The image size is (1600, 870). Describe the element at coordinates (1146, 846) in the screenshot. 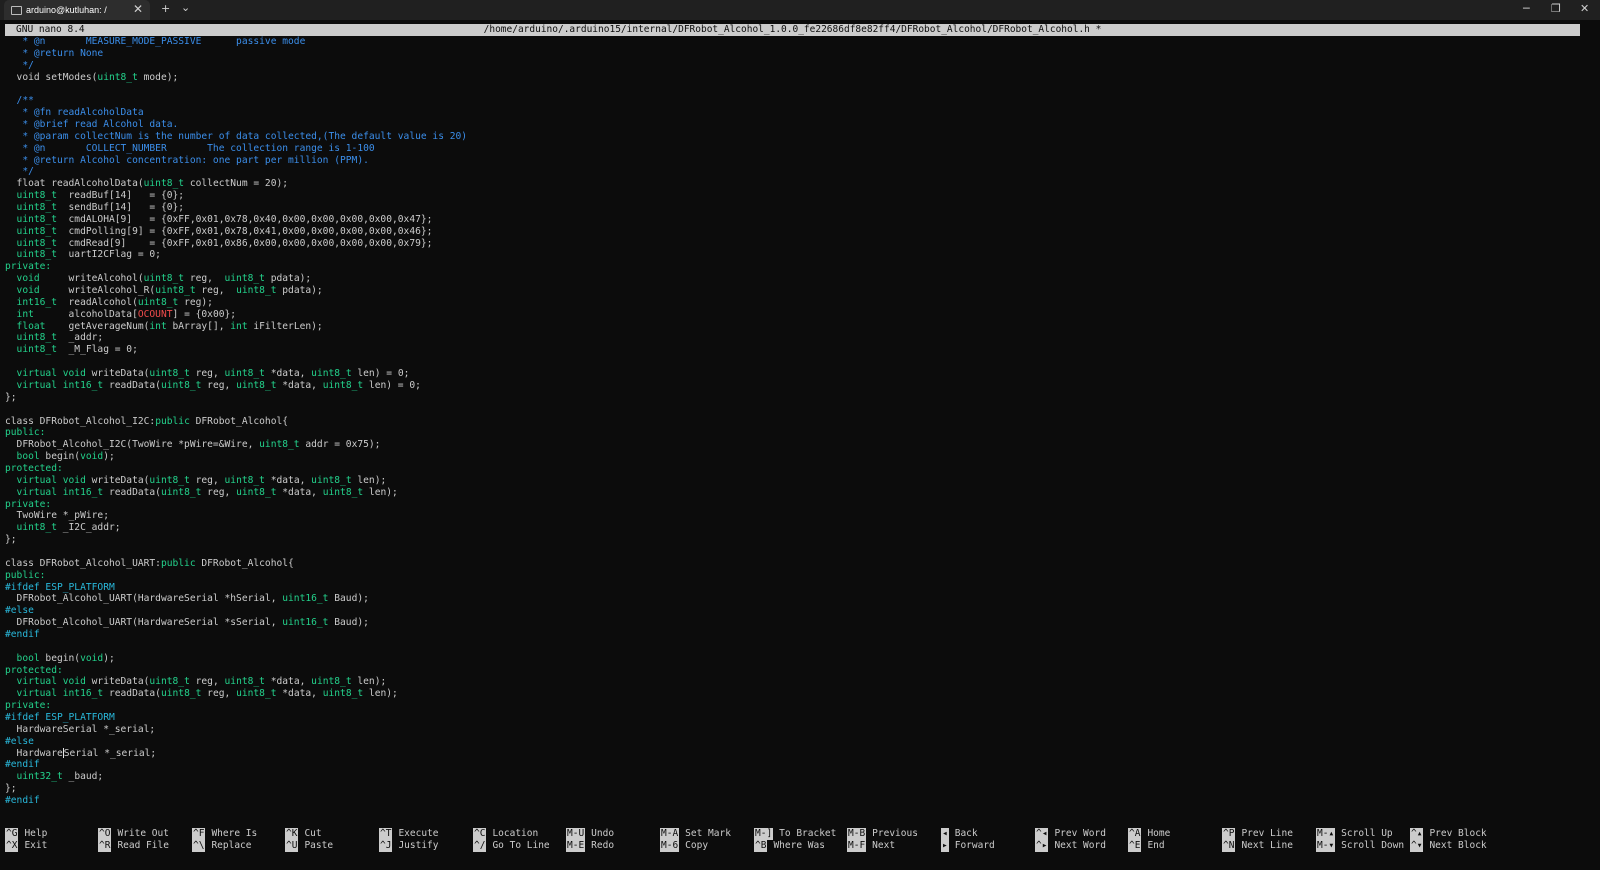

I see `shortcut-end: ^E End` at that location.